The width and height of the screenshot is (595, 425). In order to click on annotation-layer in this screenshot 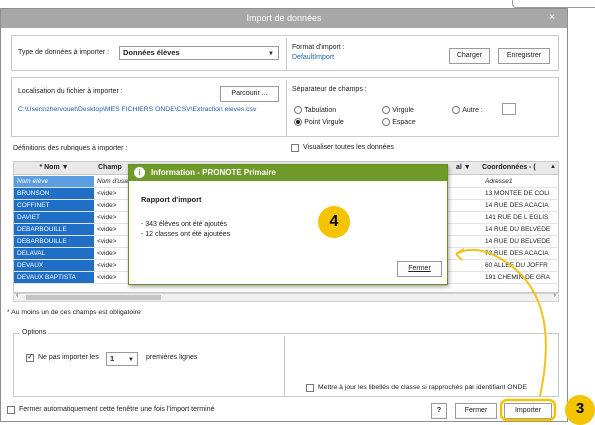, I will do `click(506, 335)`.